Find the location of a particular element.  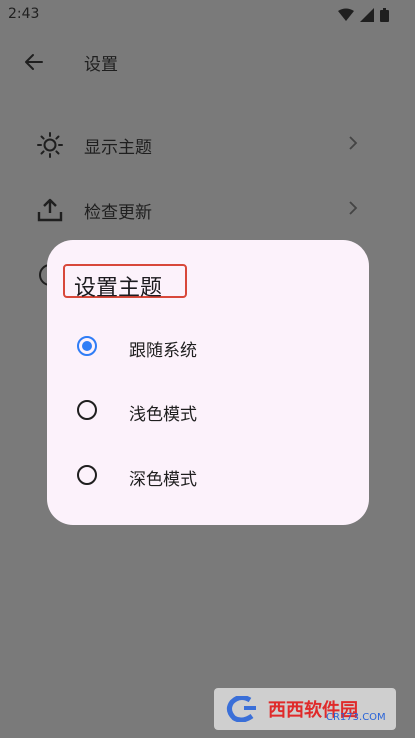

option-label: 浅色模式 is located at coordinates (163, 415).